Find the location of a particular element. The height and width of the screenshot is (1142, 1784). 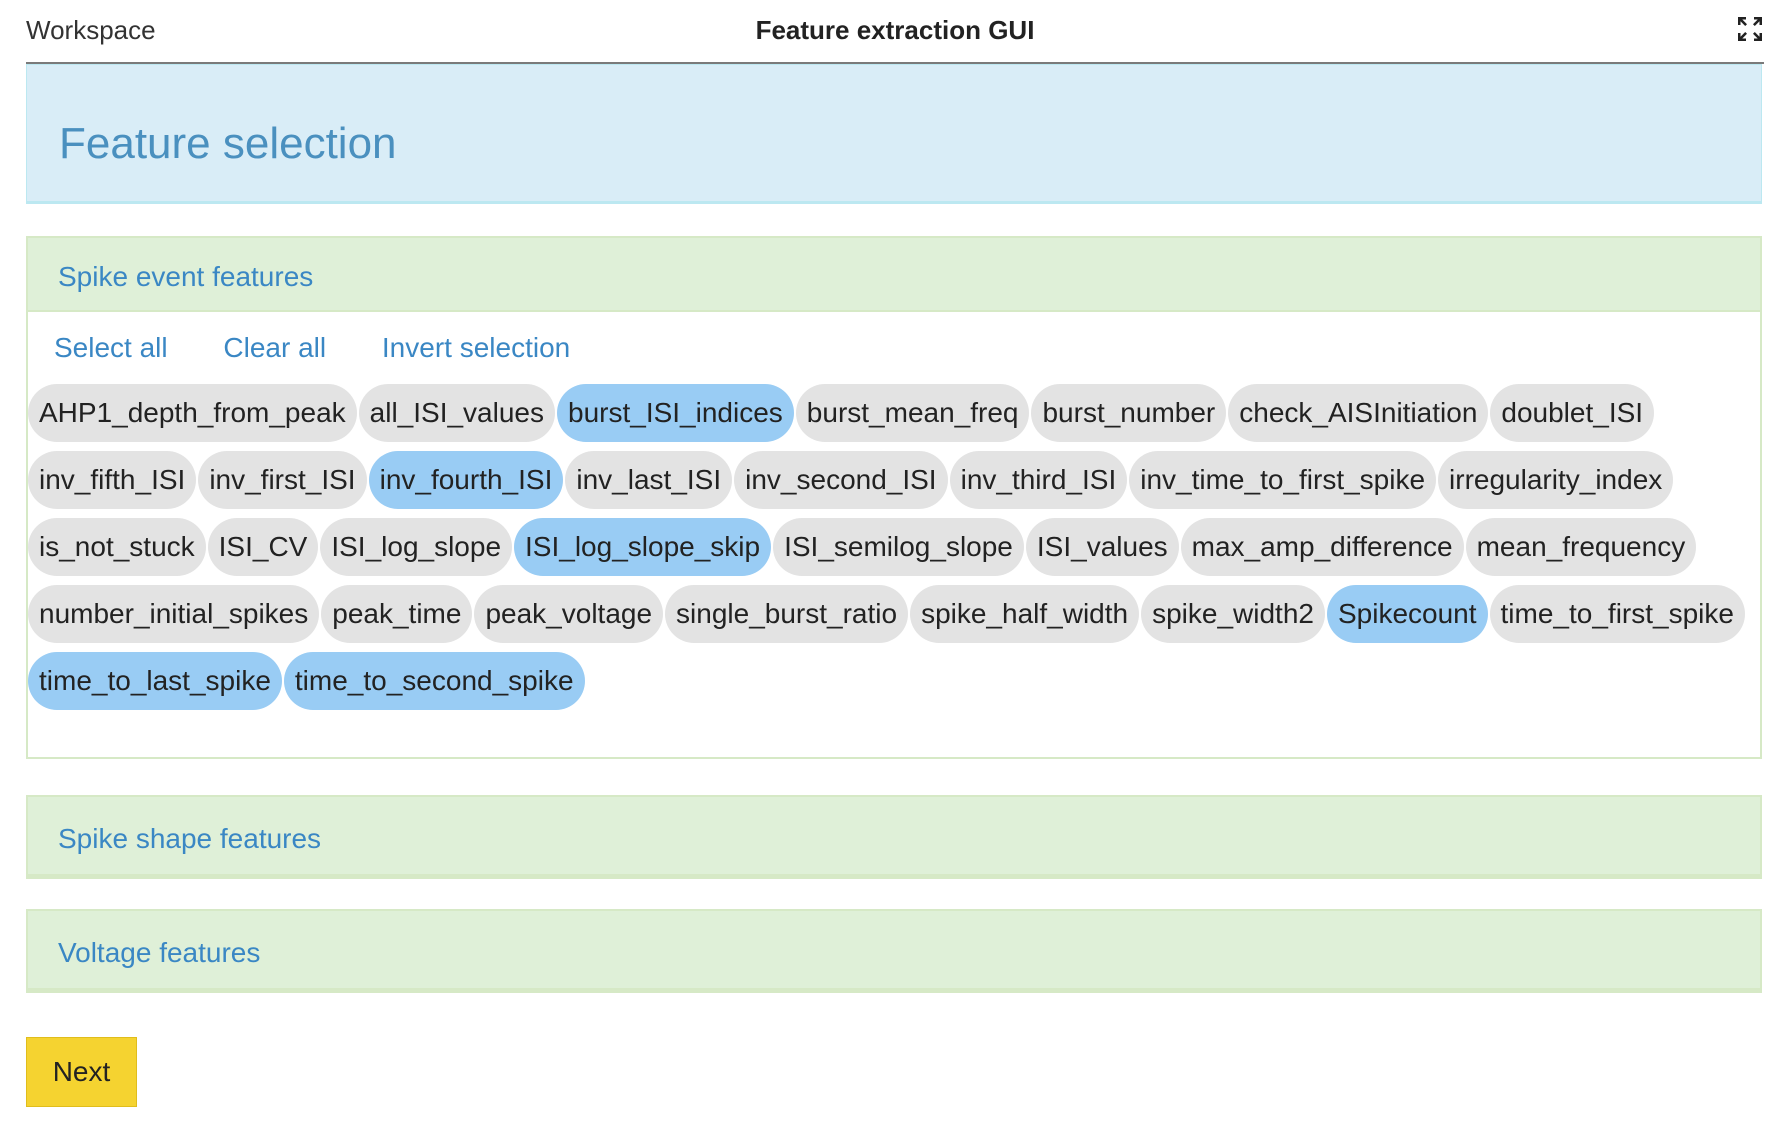

feature-chip: ISI_values is located at coordinates (1102, 547).